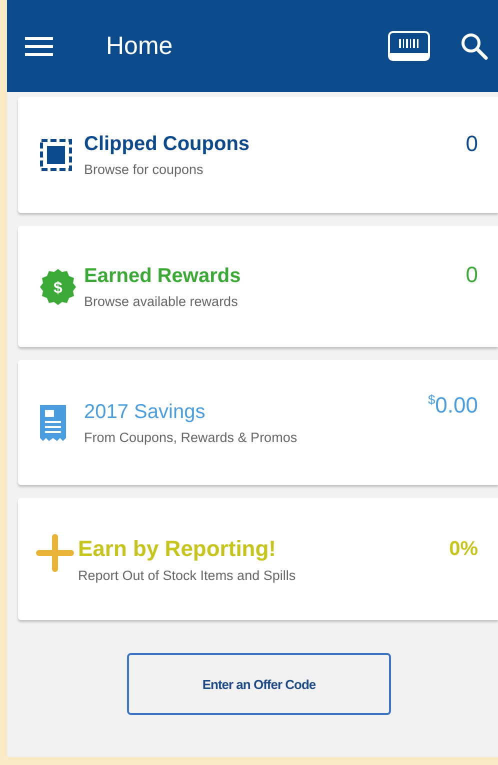  Describe the element at coordinates (259, 684) in the screenshot. I see `offer-code-button: Enter an Offer Code` at that location.